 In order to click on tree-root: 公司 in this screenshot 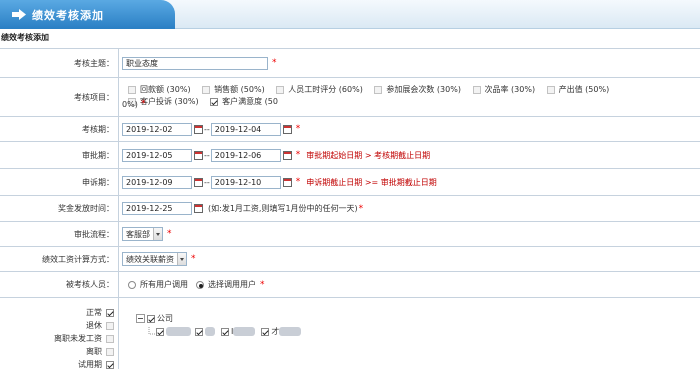, I will do `click(218, 318)`.